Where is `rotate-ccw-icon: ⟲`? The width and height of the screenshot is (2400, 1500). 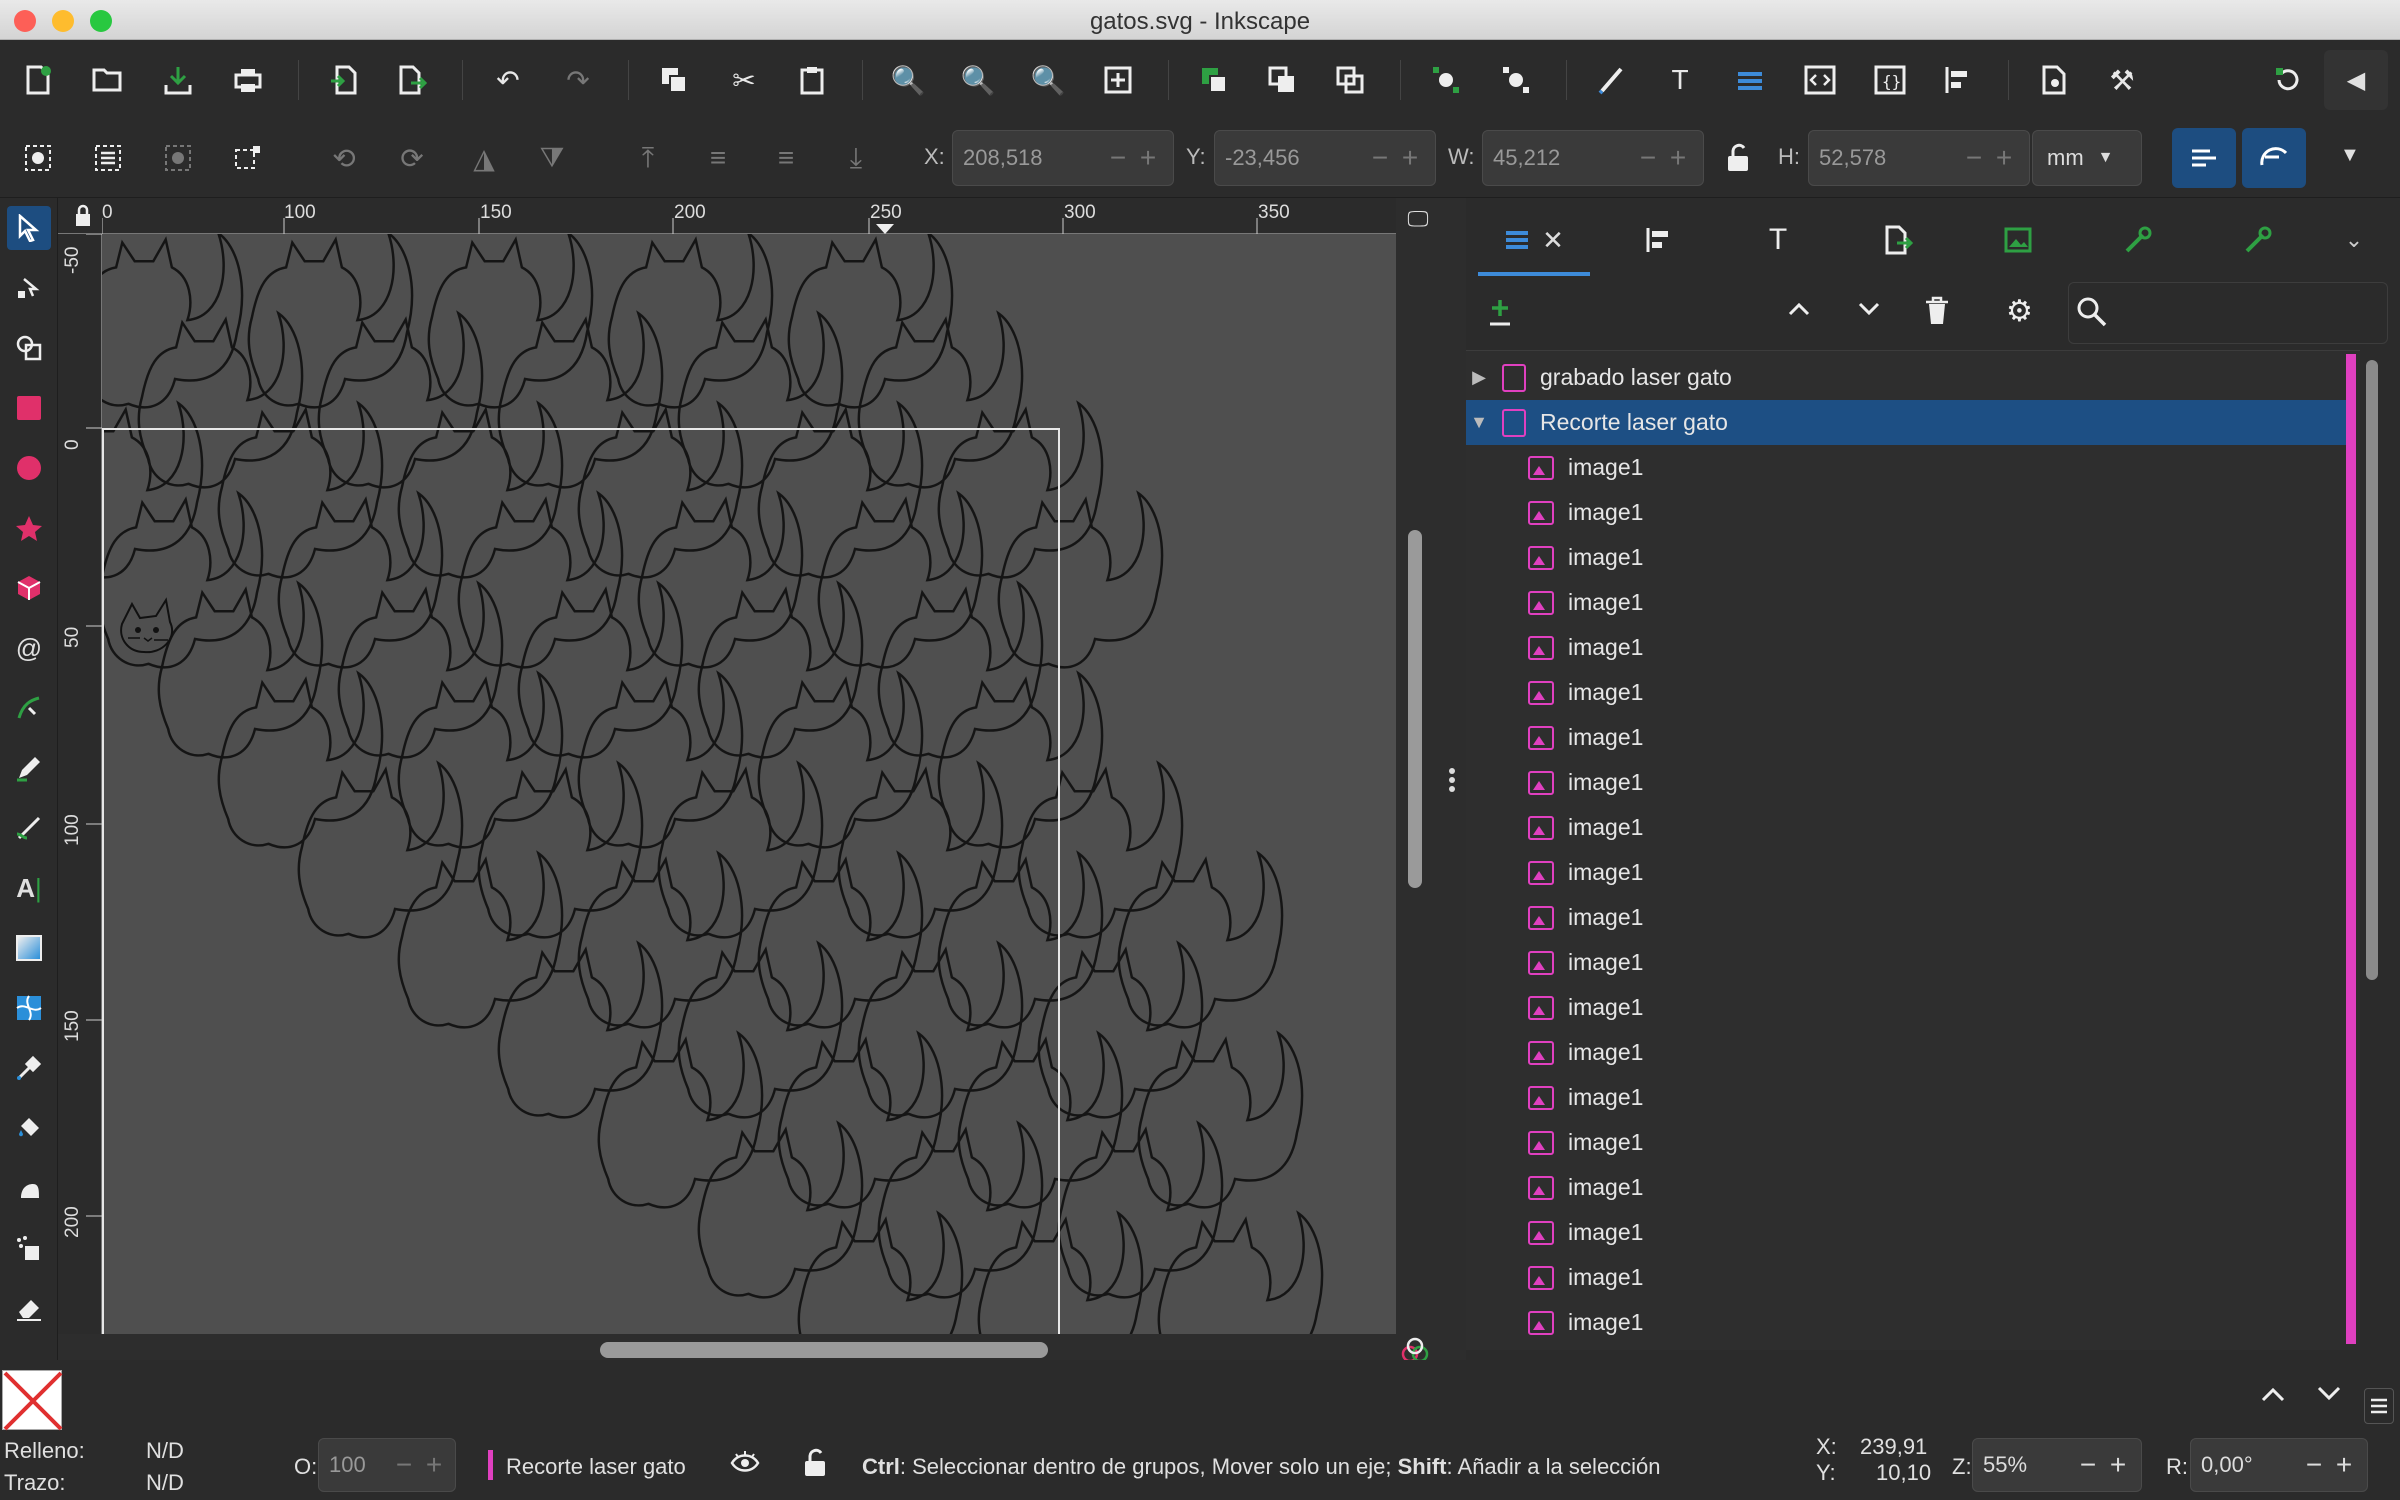 rotate-ccw-icon: ⟲ is located at coordinates (344, 158).